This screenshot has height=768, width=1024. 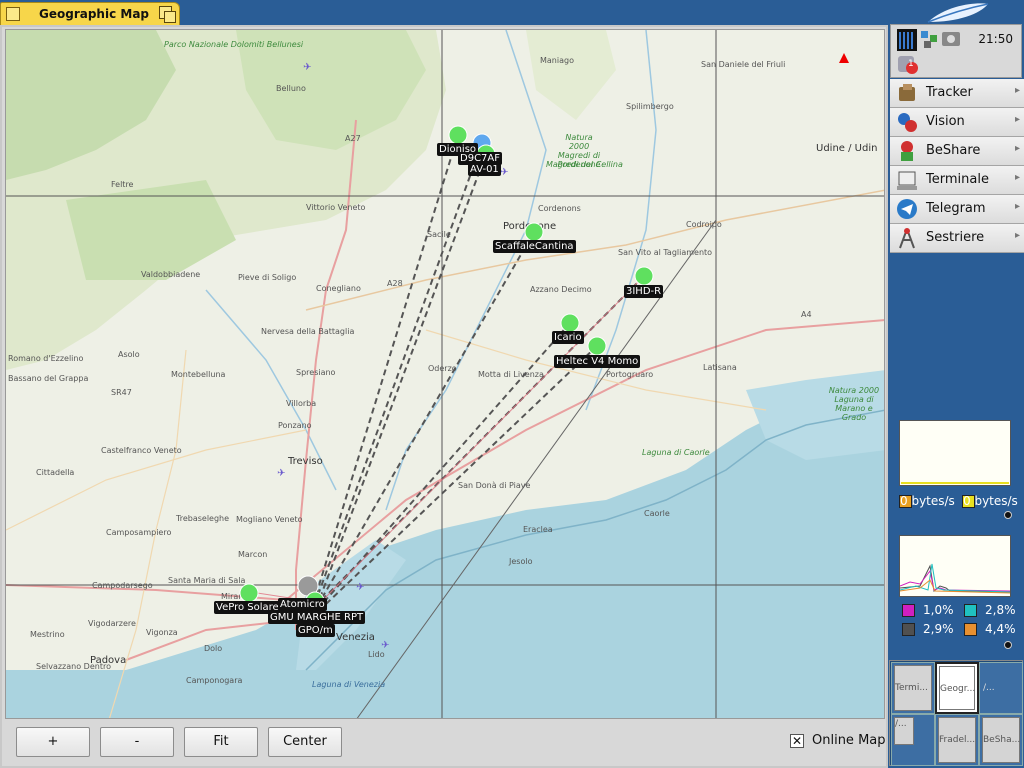 I want to click on node-label-gpo: GPO/m, so click(x=315, y=630).